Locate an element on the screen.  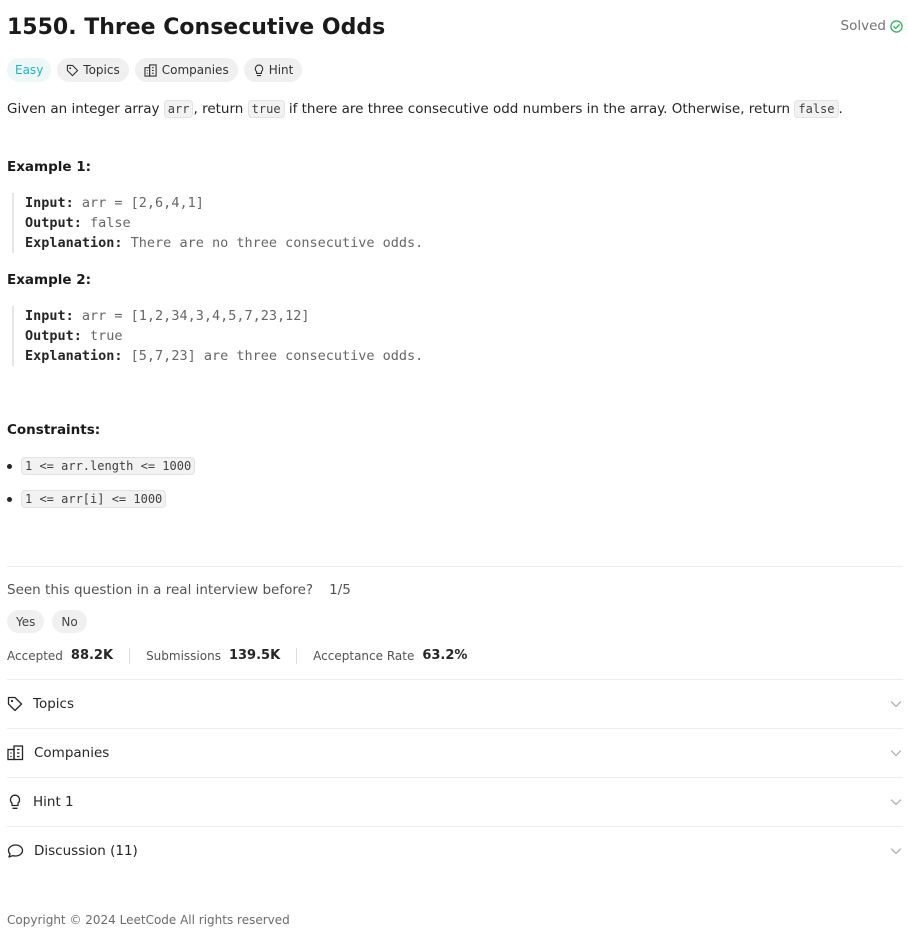
topics-section-toggle: Topics is located at coordinates (455, 704).